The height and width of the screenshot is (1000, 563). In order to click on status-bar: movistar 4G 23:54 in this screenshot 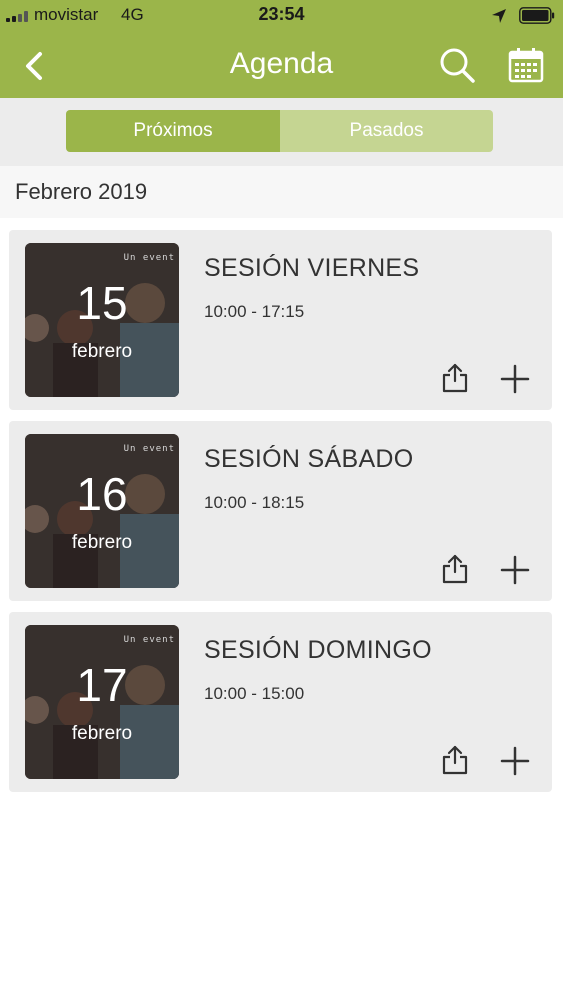, I will do `click(281, 16)`.